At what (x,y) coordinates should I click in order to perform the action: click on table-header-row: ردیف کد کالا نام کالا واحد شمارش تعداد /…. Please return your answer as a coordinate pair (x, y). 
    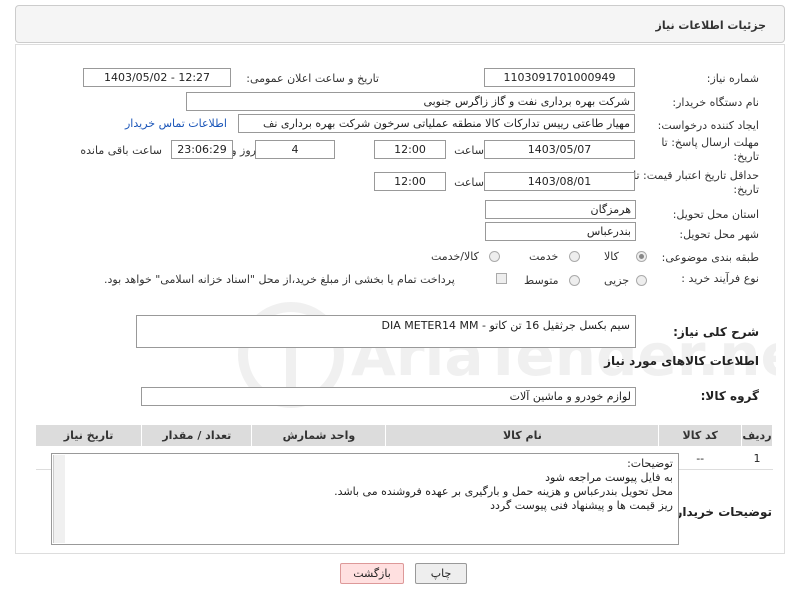
    Looking at the image, I should click on (404, 435).